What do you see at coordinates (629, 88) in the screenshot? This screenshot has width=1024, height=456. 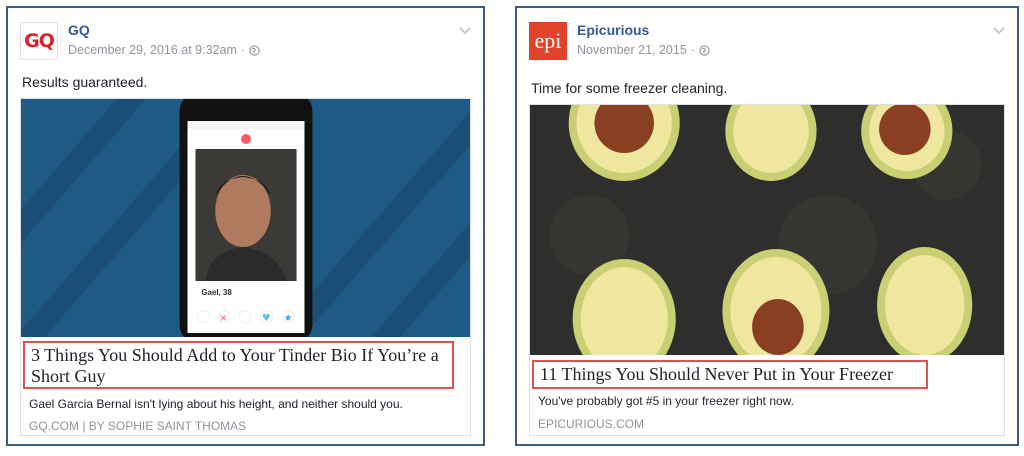 I see `post-message: Time for some freezer cleaning.` at bounding box center [629, 88].